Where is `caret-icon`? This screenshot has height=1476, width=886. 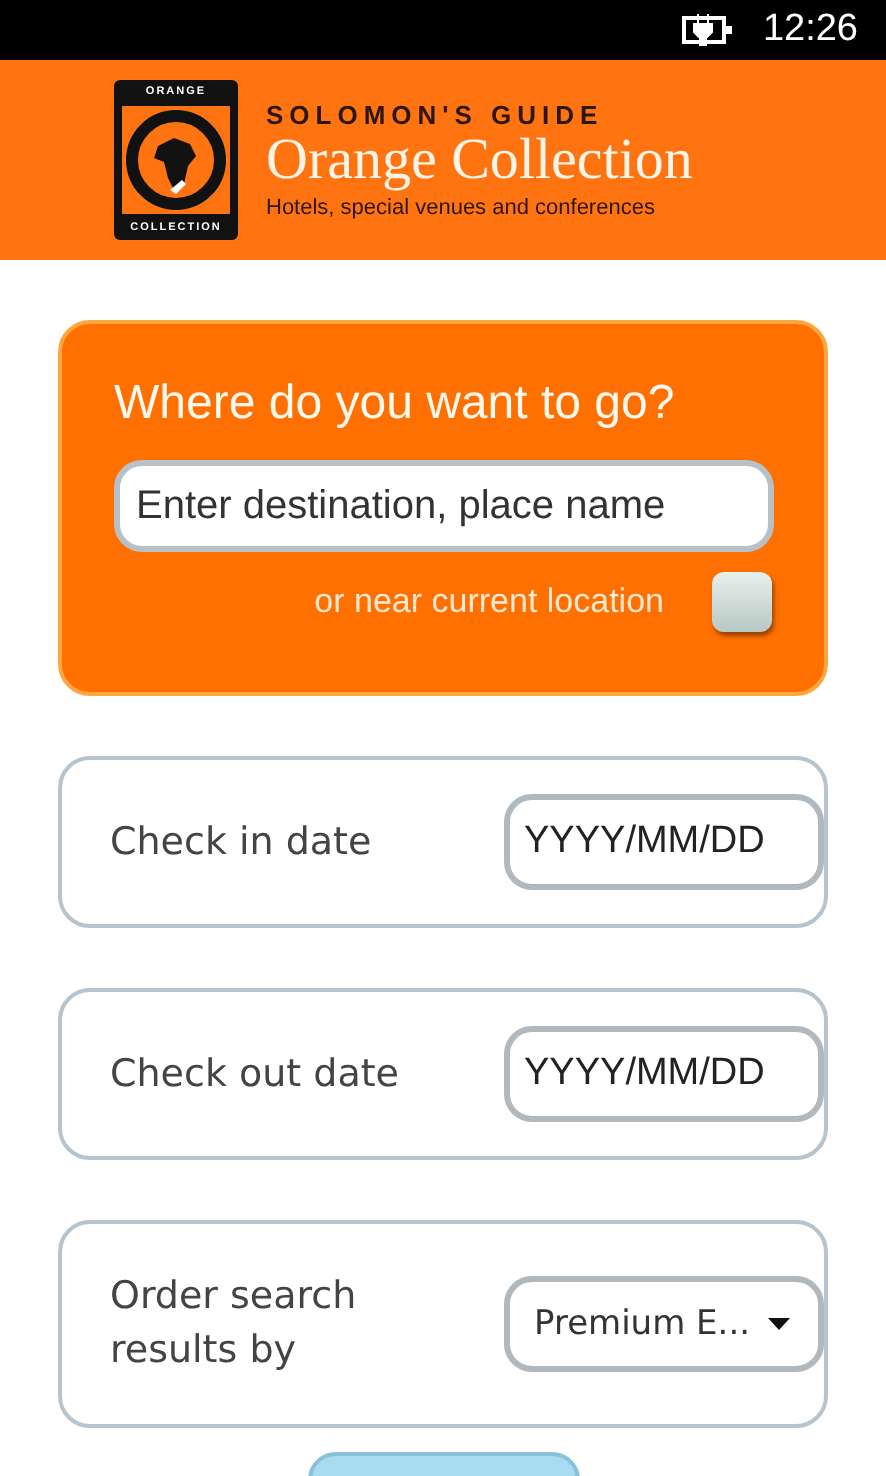 caret-icon is located at coordinates (779, 1324).